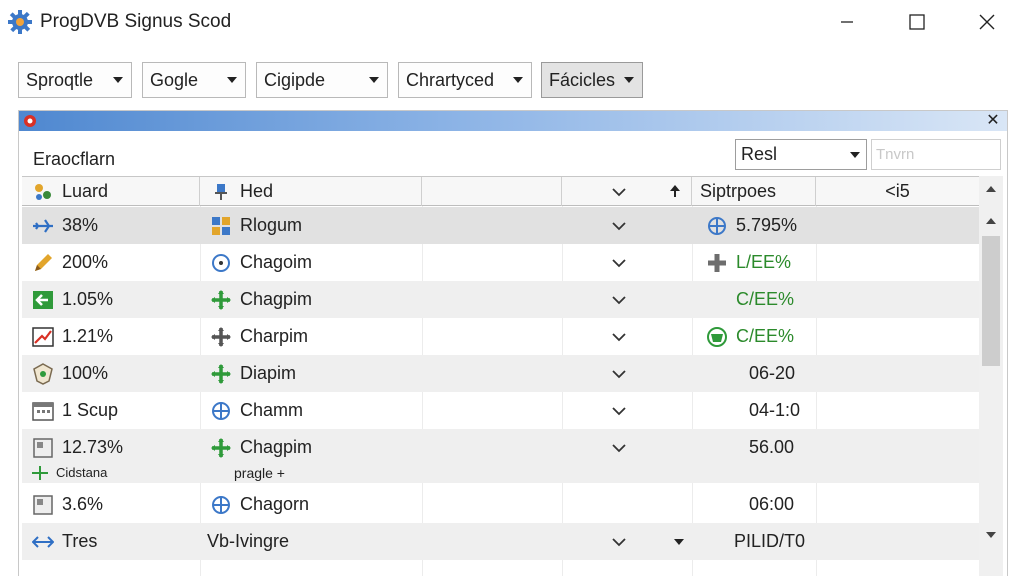 Image resolution: width=1024 pixels, height=576 pixels. Describe the element at coordinates (895, 154) in the screenshot. I see `search-placeholder: Tnvrn` at that location.